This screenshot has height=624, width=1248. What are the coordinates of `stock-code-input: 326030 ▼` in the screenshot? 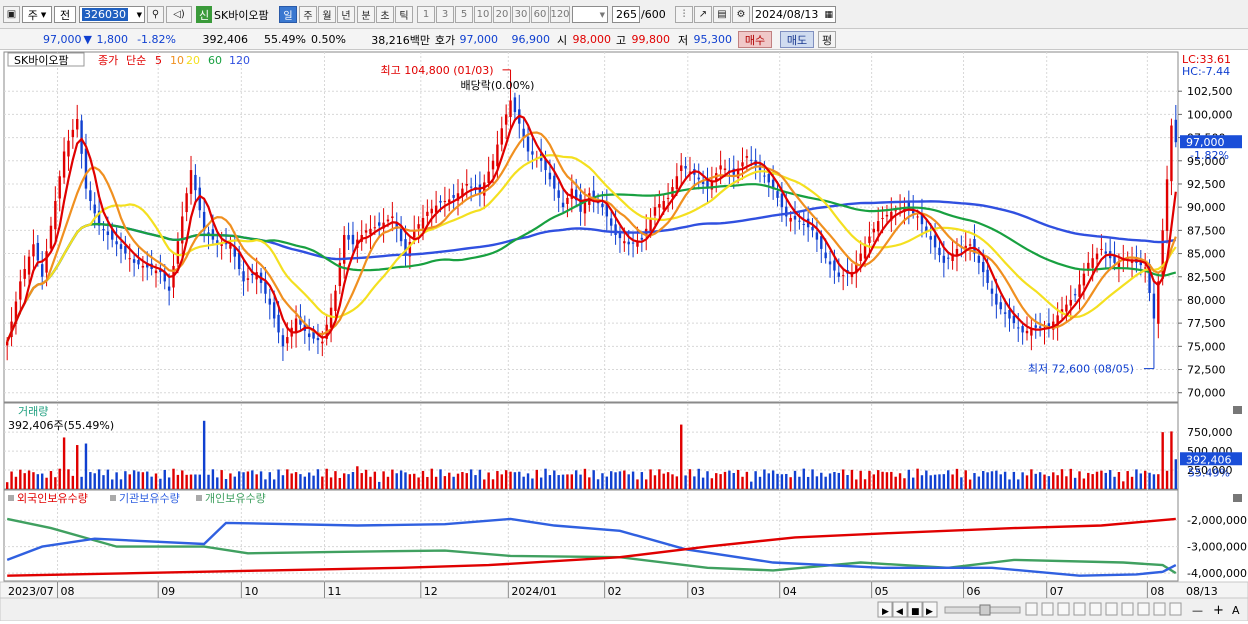 It's located at (112, 14).